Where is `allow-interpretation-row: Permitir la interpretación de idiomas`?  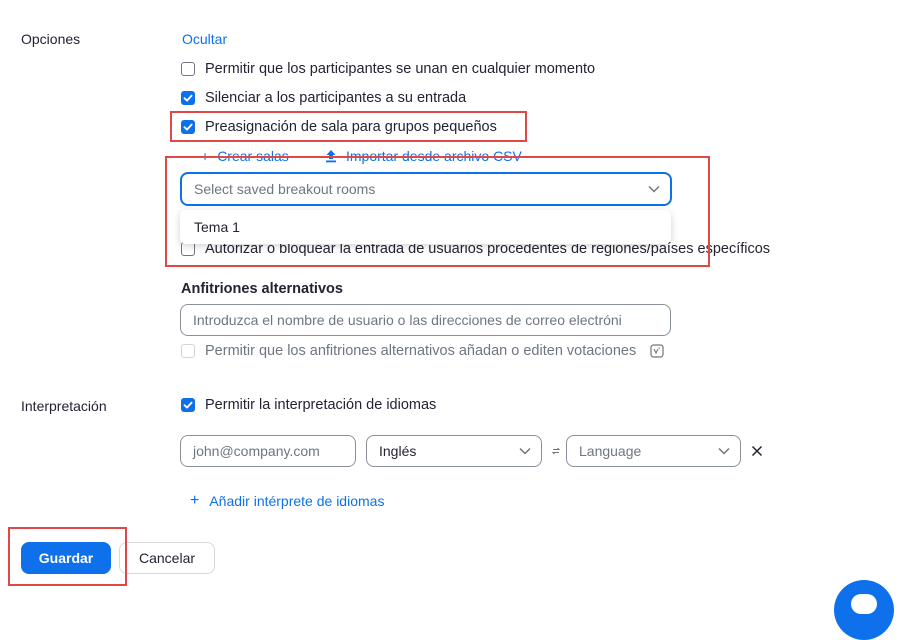
allow-interpretation-row: Permitir la interpretación de idiomas is located at coordinates (308, 405).